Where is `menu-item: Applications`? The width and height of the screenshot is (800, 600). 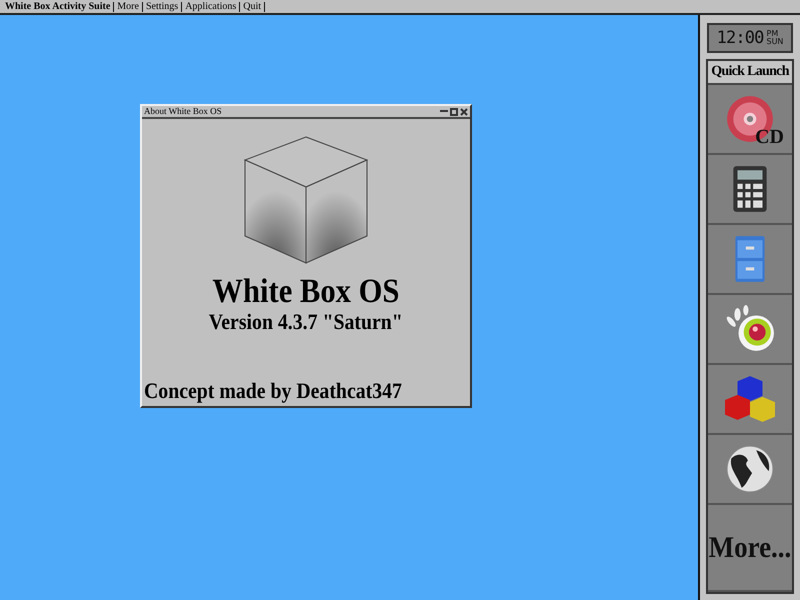
menu-item: Applications is located at coordinates (211, 7).